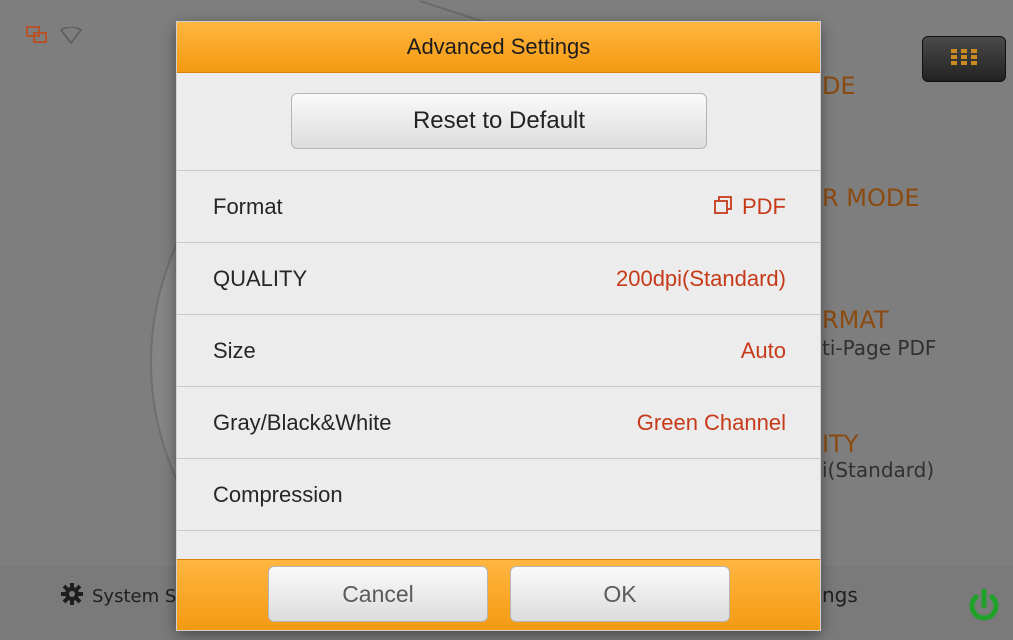 This screenshot has height=640, width=1013. Describe the element at coordinates (700, 278) in the screenshot. I see `quality-value: 200dpi(Standard)` at that location.